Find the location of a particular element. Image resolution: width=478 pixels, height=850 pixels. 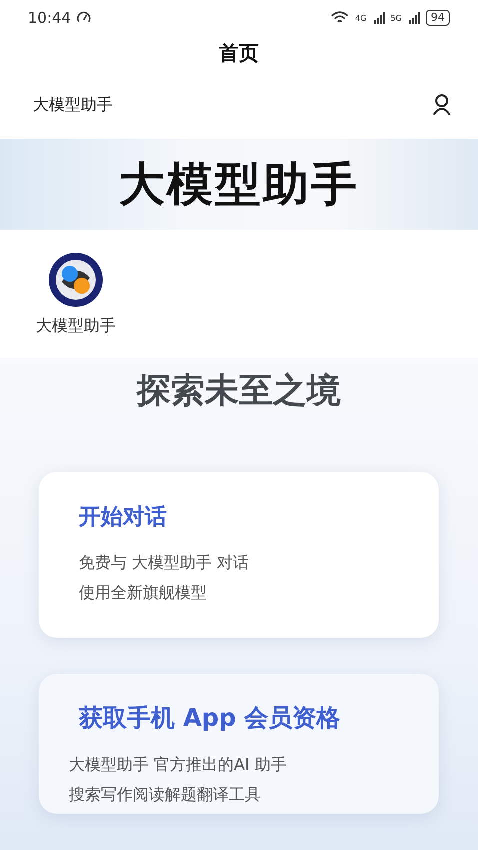

app-name: 大模型助手 is located at coordinates (73, 105).